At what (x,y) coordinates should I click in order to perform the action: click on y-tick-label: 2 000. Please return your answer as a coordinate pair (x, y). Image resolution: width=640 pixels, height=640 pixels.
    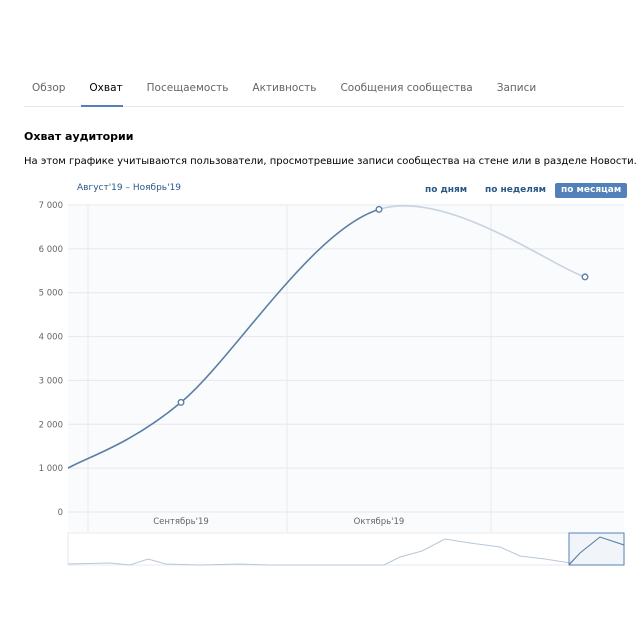
    Looking at the image, I should click on (51, 425).